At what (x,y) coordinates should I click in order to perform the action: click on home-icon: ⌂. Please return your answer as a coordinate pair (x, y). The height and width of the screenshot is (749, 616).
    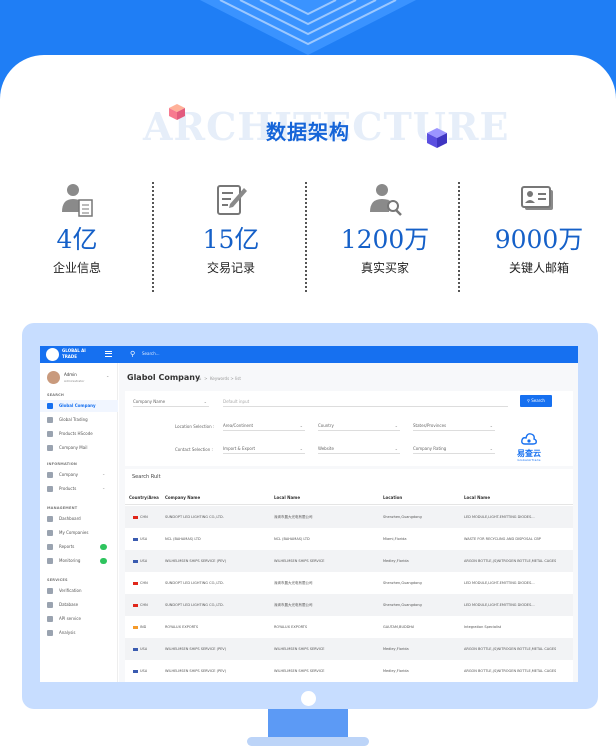
    Looking at the image, I should click on (200, 378).